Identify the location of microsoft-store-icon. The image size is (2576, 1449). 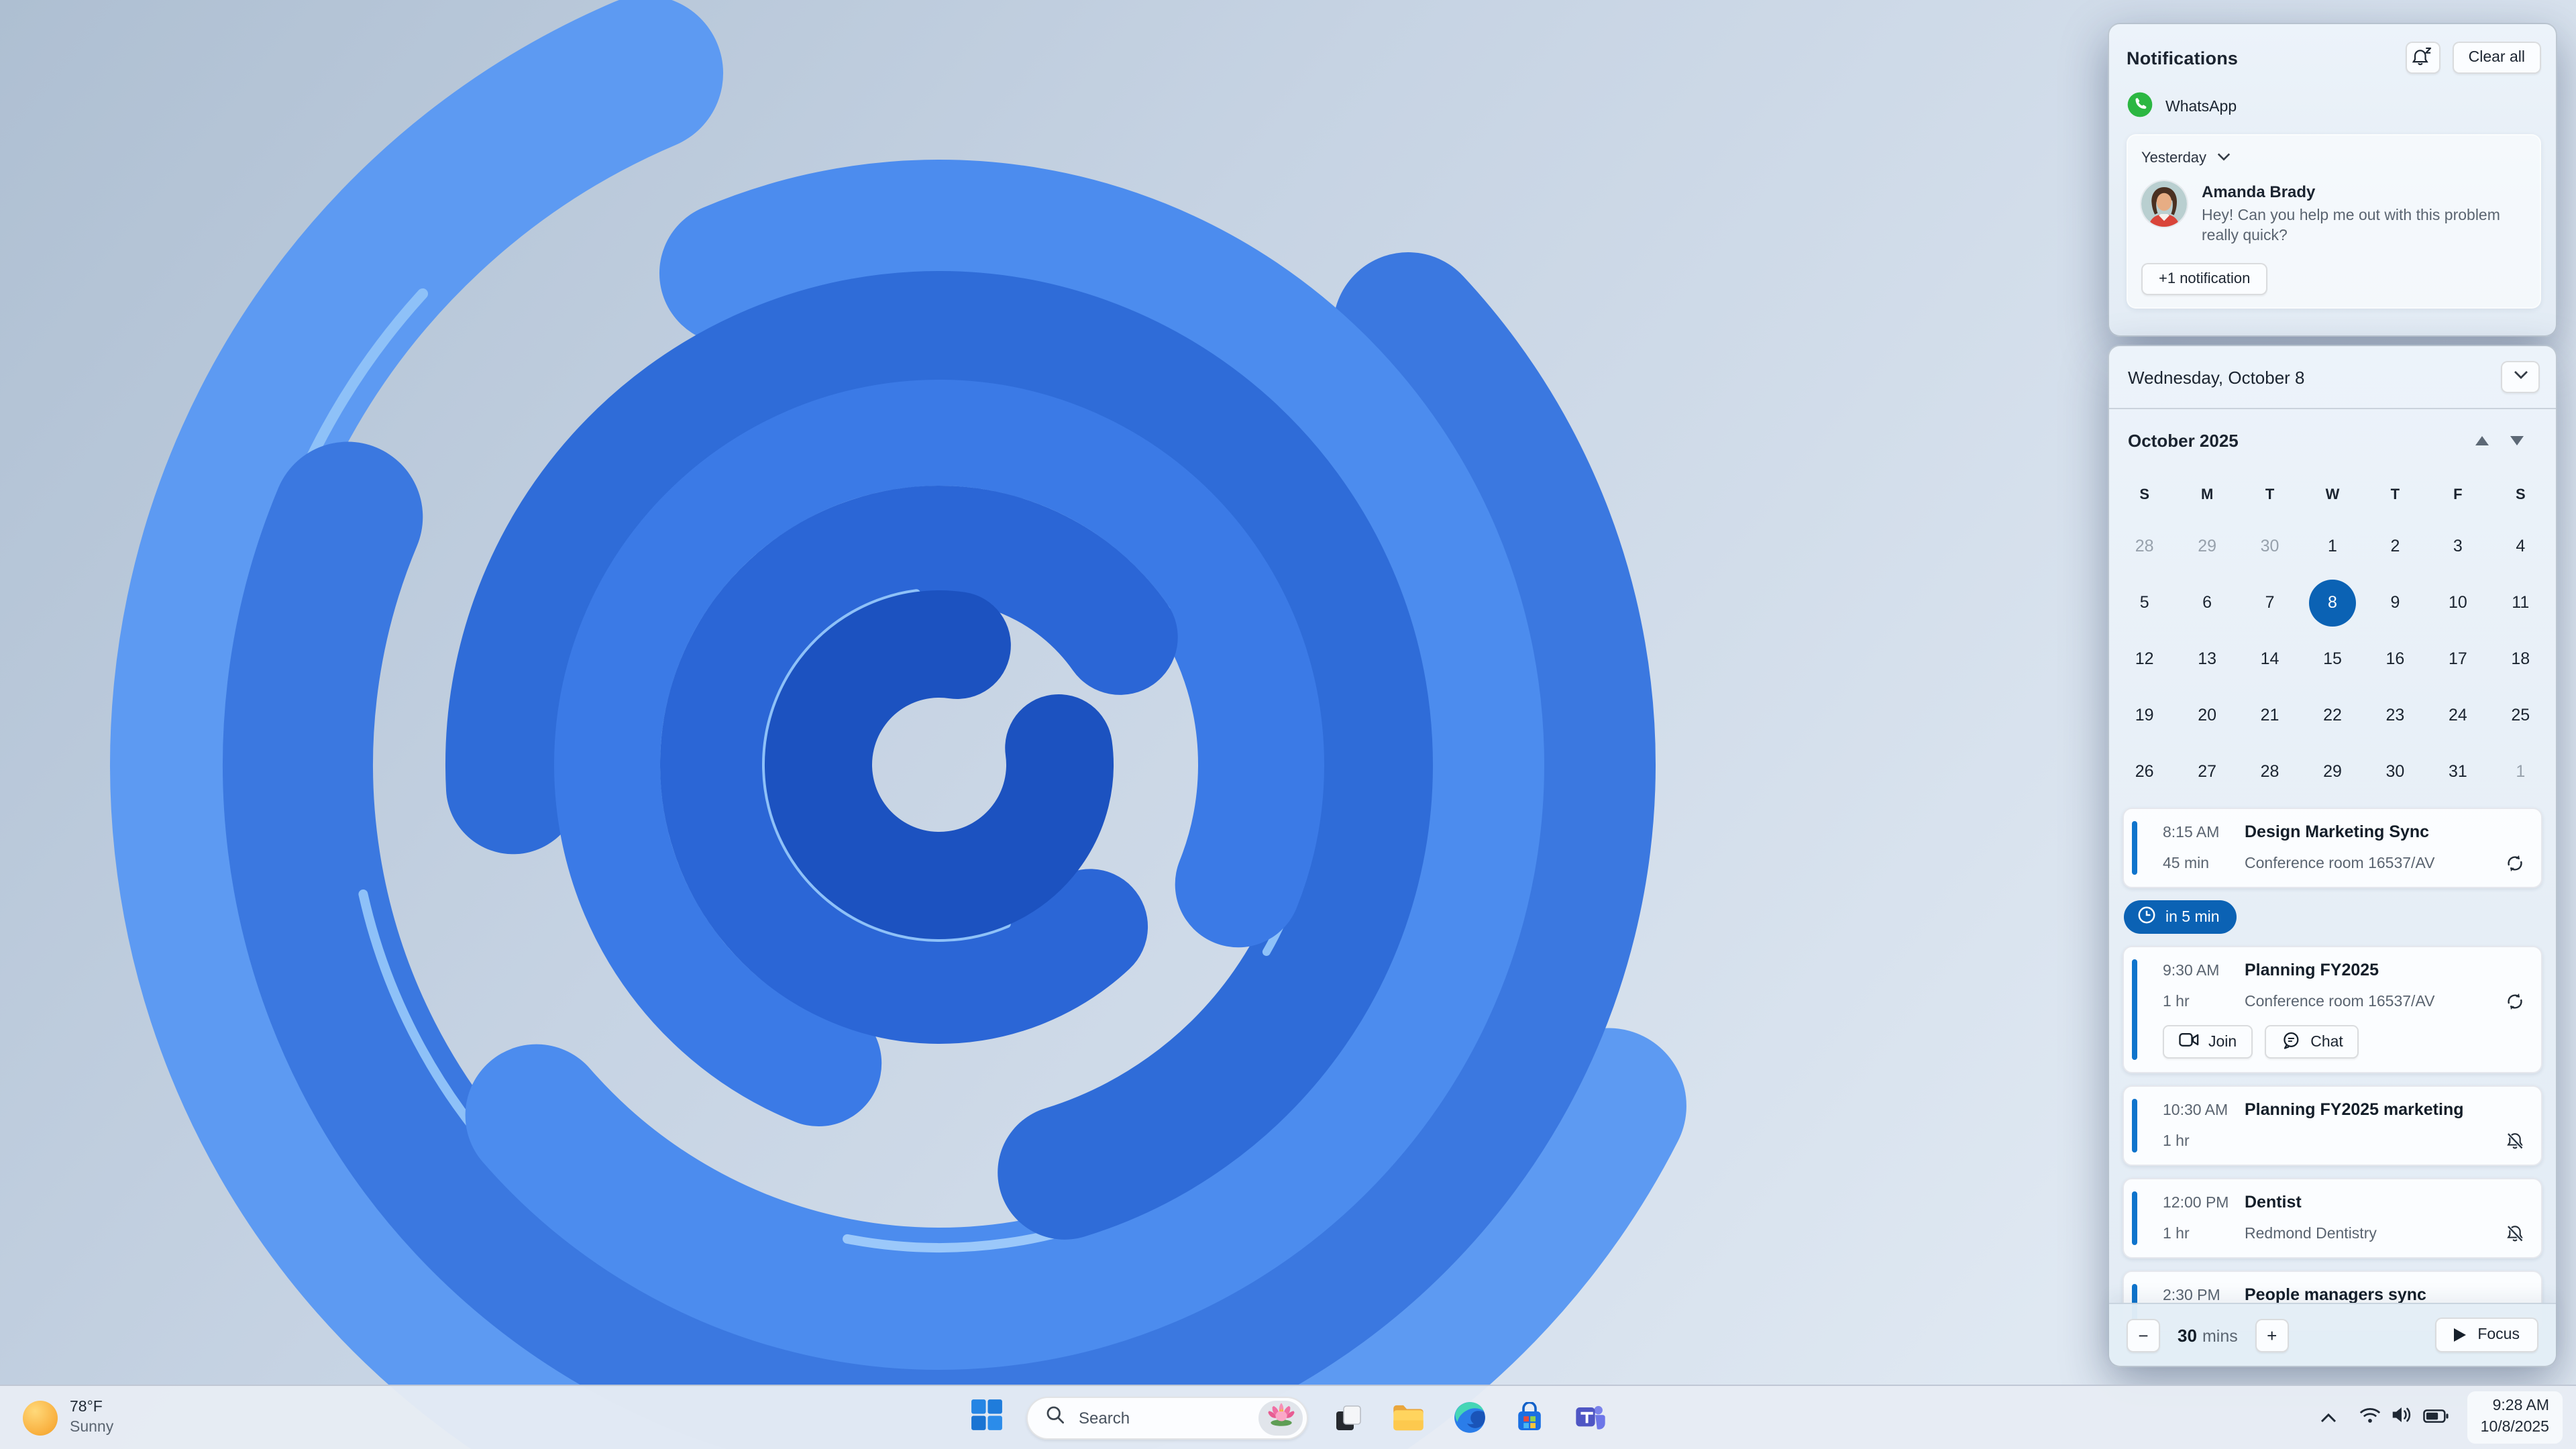
(1529, 1417).